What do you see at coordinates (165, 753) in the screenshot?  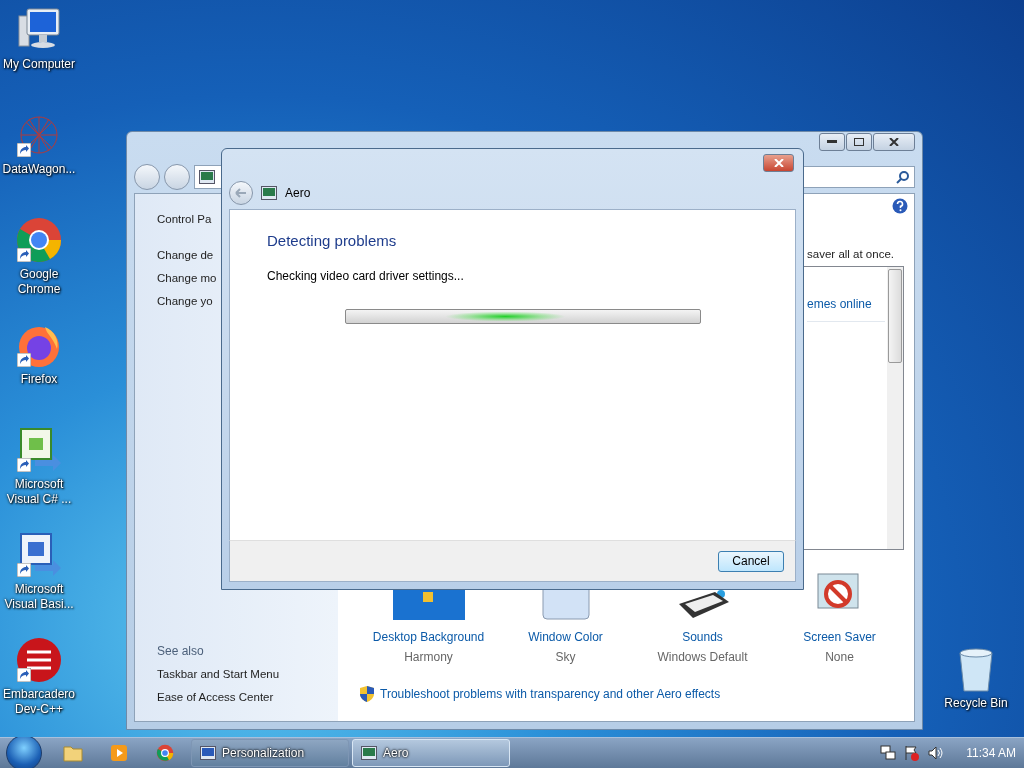 I see `chrome-logo-icon` at bounding box center [165, 753].